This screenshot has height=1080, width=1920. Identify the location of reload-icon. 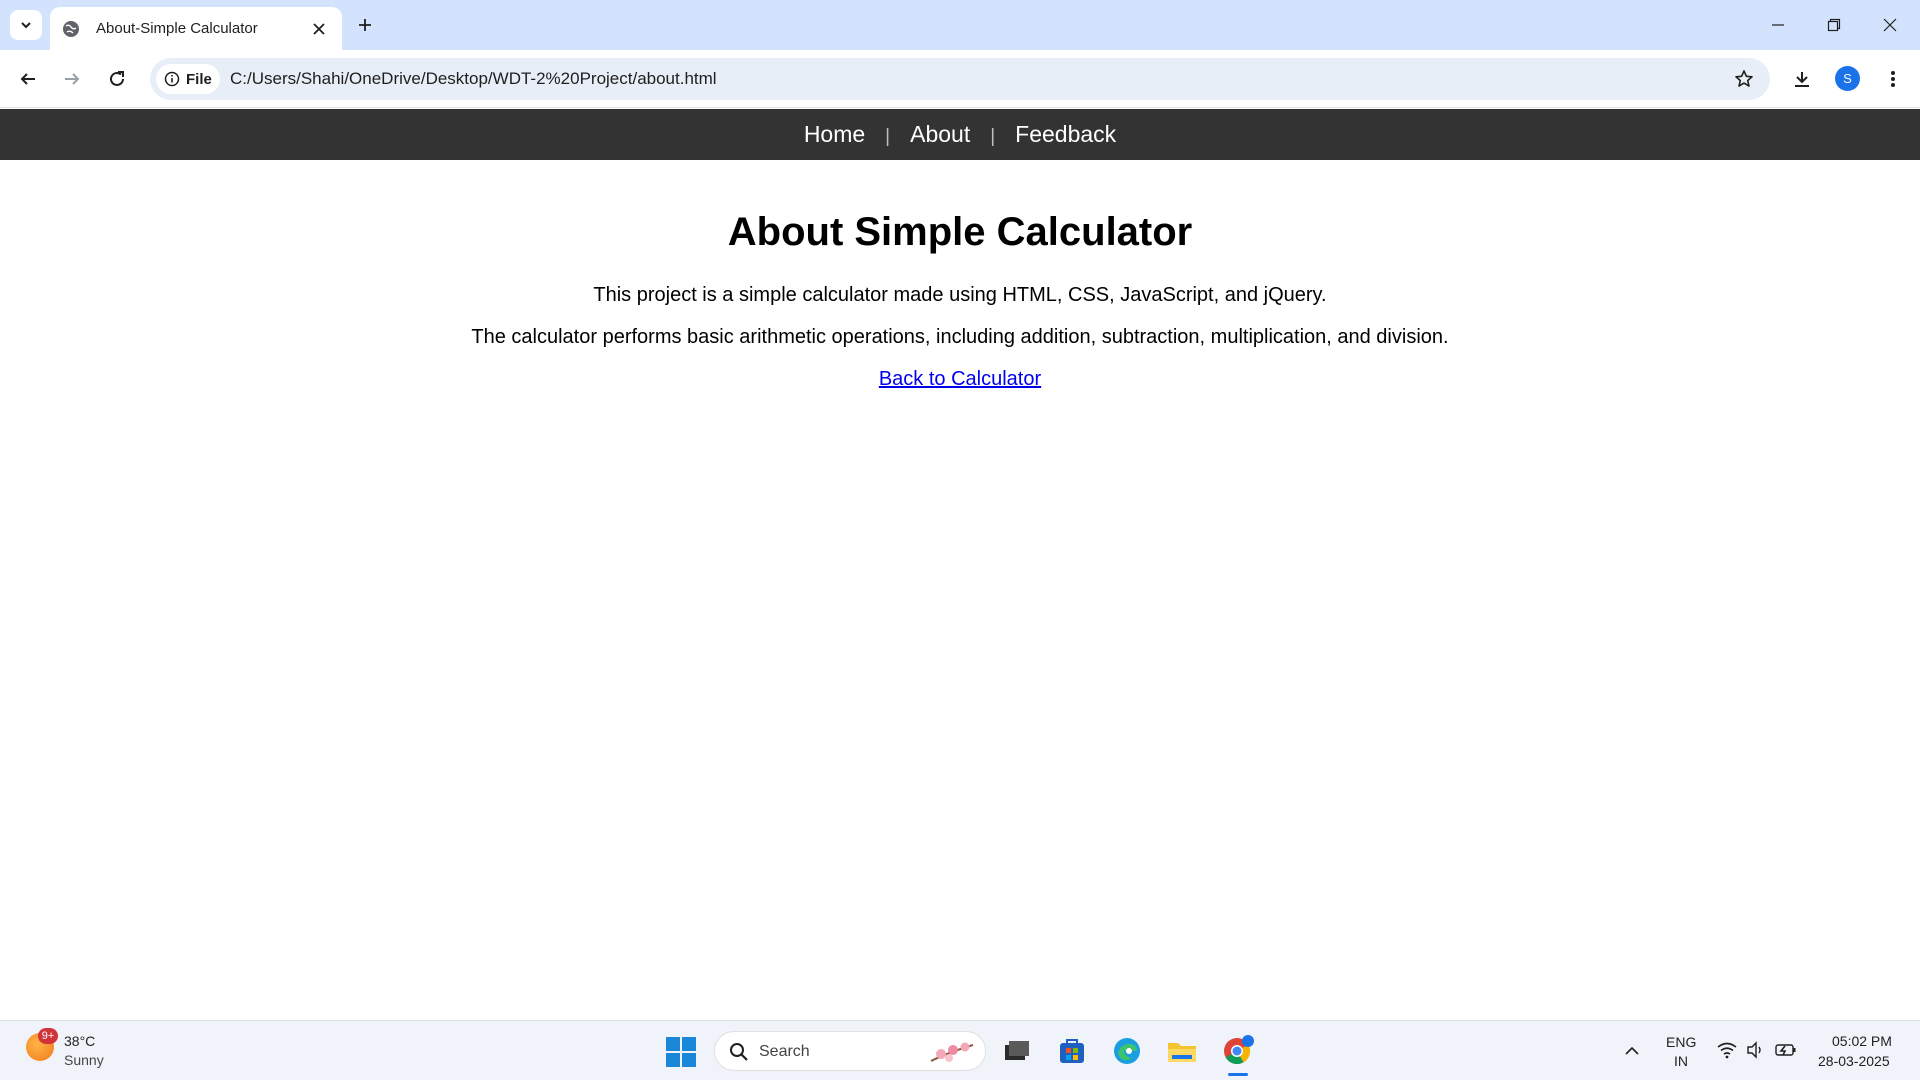
(117, 78).